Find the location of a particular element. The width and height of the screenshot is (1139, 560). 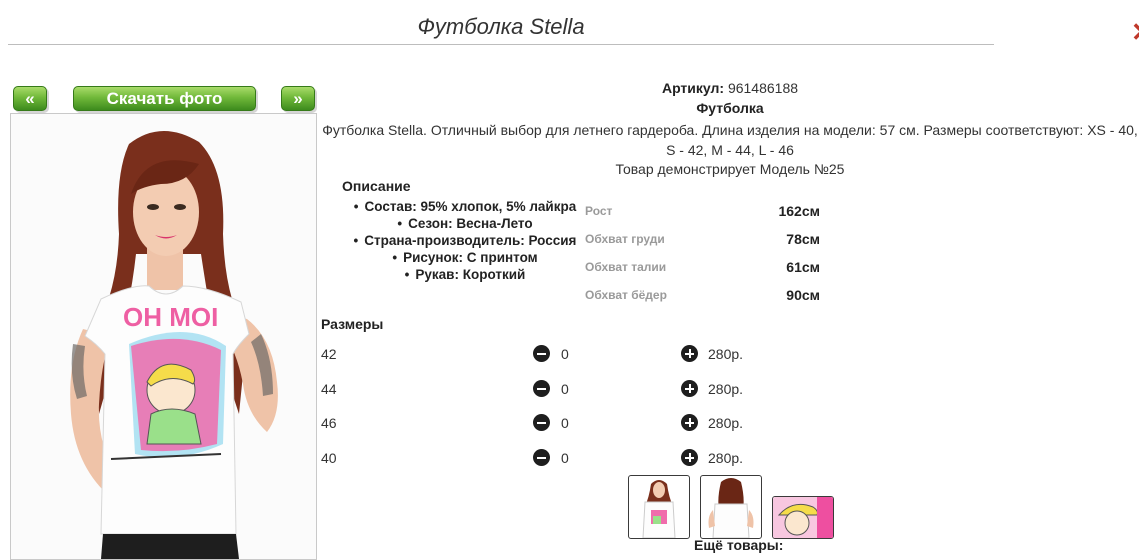

model-note: Товар демонстрирует Модель №25 is located at coordinates (730, 169).